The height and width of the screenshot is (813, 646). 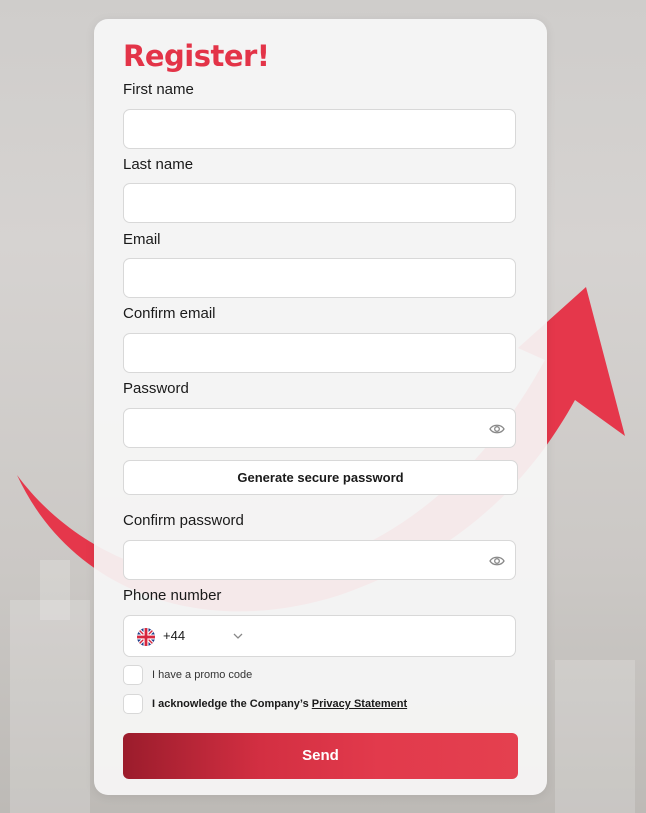 What do you see at coordinates (319, 428) in the screenshot?
I see `password-input` at bounding box center [319, 428].